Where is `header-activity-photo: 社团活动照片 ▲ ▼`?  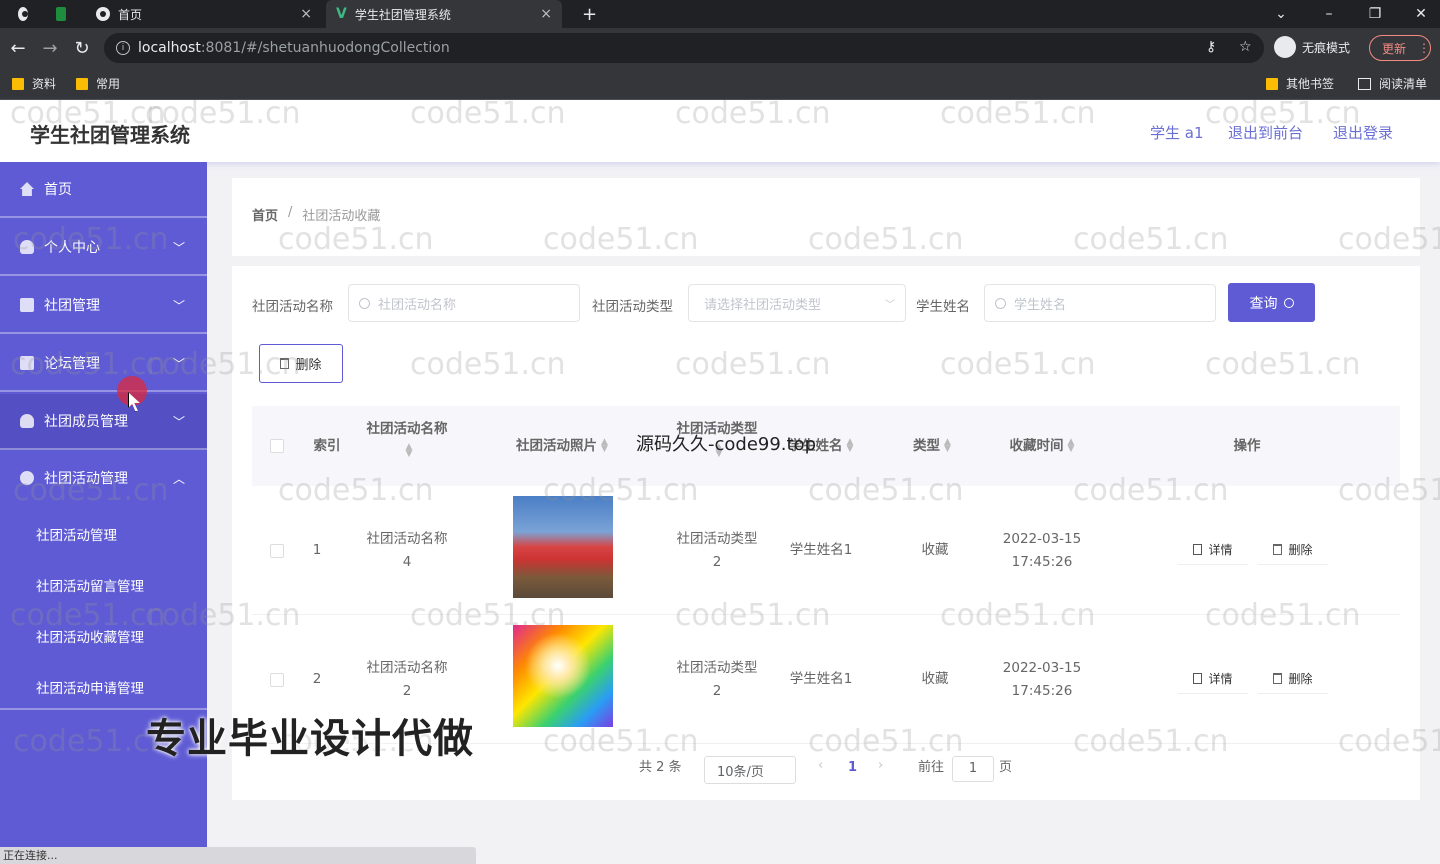
header-activity-photo: 社团活动照片 ▲ ▼ is located at coordinates (562, 446).